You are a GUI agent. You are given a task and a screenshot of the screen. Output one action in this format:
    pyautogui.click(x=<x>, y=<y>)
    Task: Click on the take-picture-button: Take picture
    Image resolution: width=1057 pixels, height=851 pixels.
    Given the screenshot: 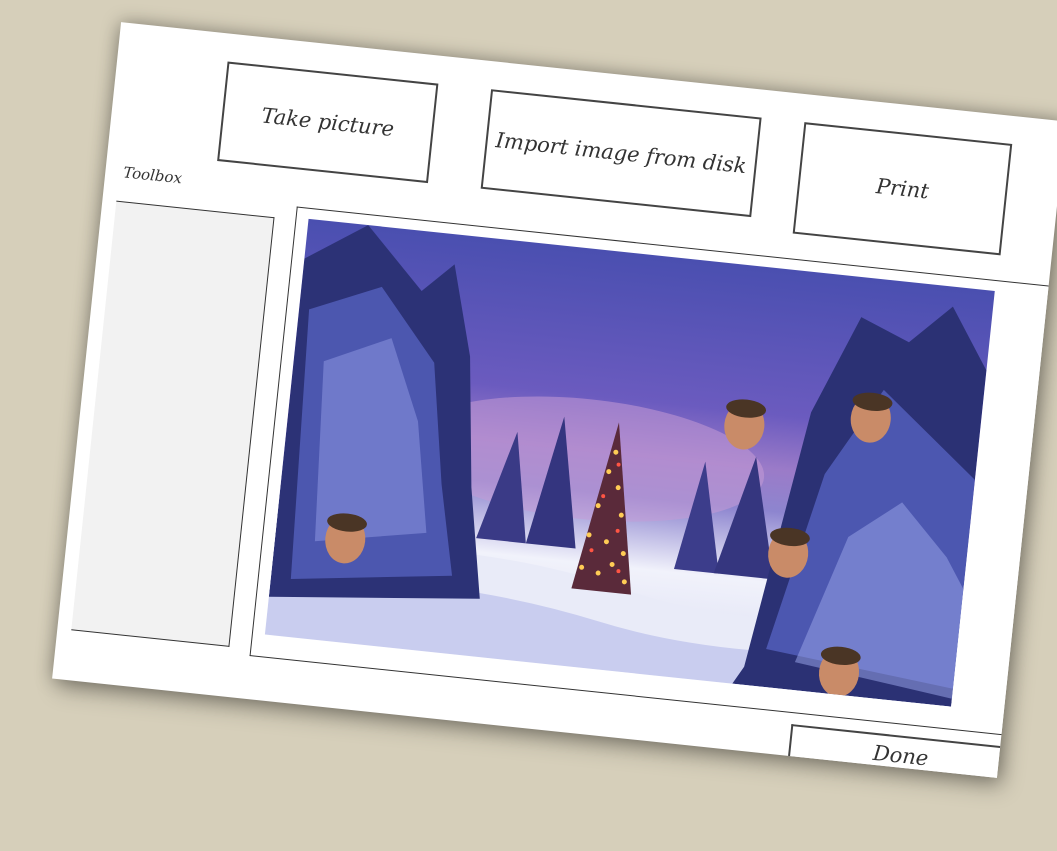 What is the action you would take?
    pyautogui.click(x=328, y=122)
    